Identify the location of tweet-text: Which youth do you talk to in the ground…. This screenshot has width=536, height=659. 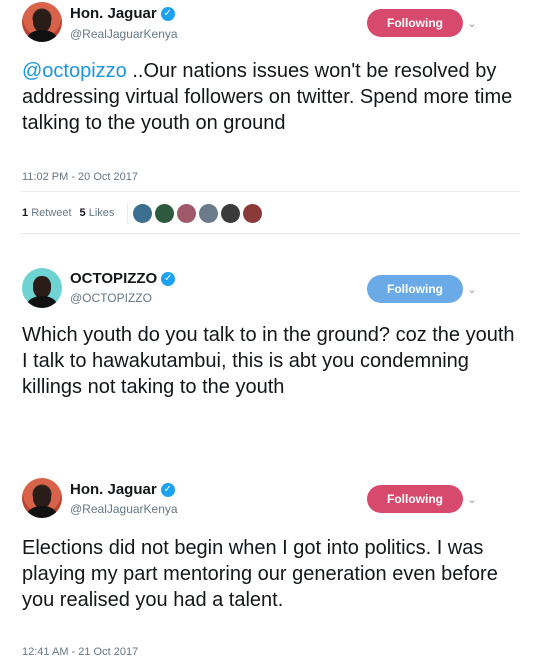
(268, 361).